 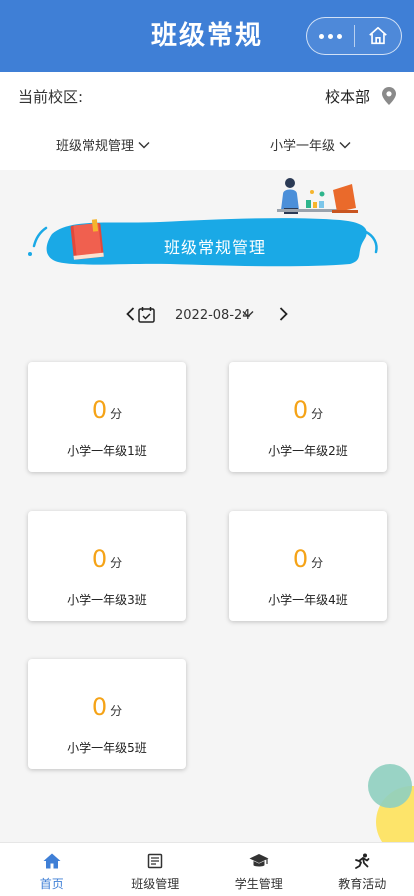 I want to click on decorative-circles, so click(x=391, y=803).